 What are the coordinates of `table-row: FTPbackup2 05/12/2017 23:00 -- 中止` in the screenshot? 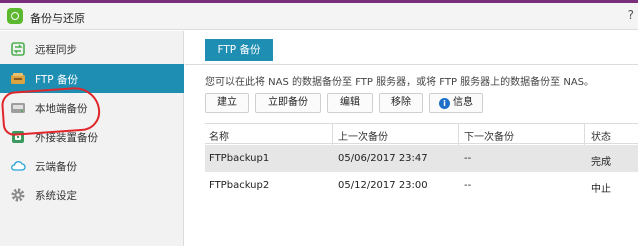 It's located at (421, 185).